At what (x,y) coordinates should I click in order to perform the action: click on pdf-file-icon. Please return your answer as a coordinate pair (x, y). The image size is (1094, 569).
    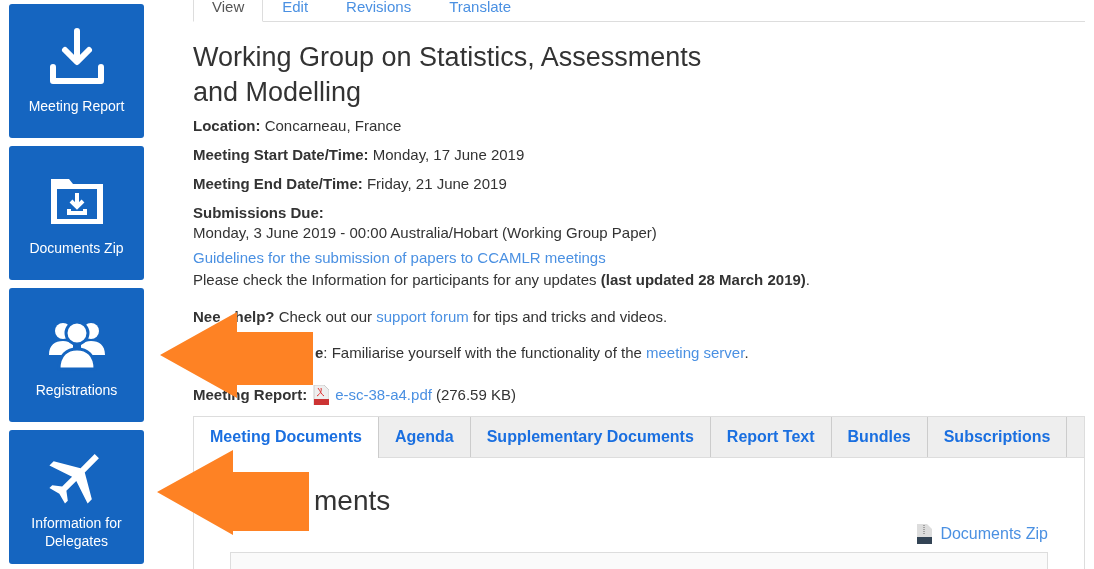
    Looking at the image, I should click on (321, 395).